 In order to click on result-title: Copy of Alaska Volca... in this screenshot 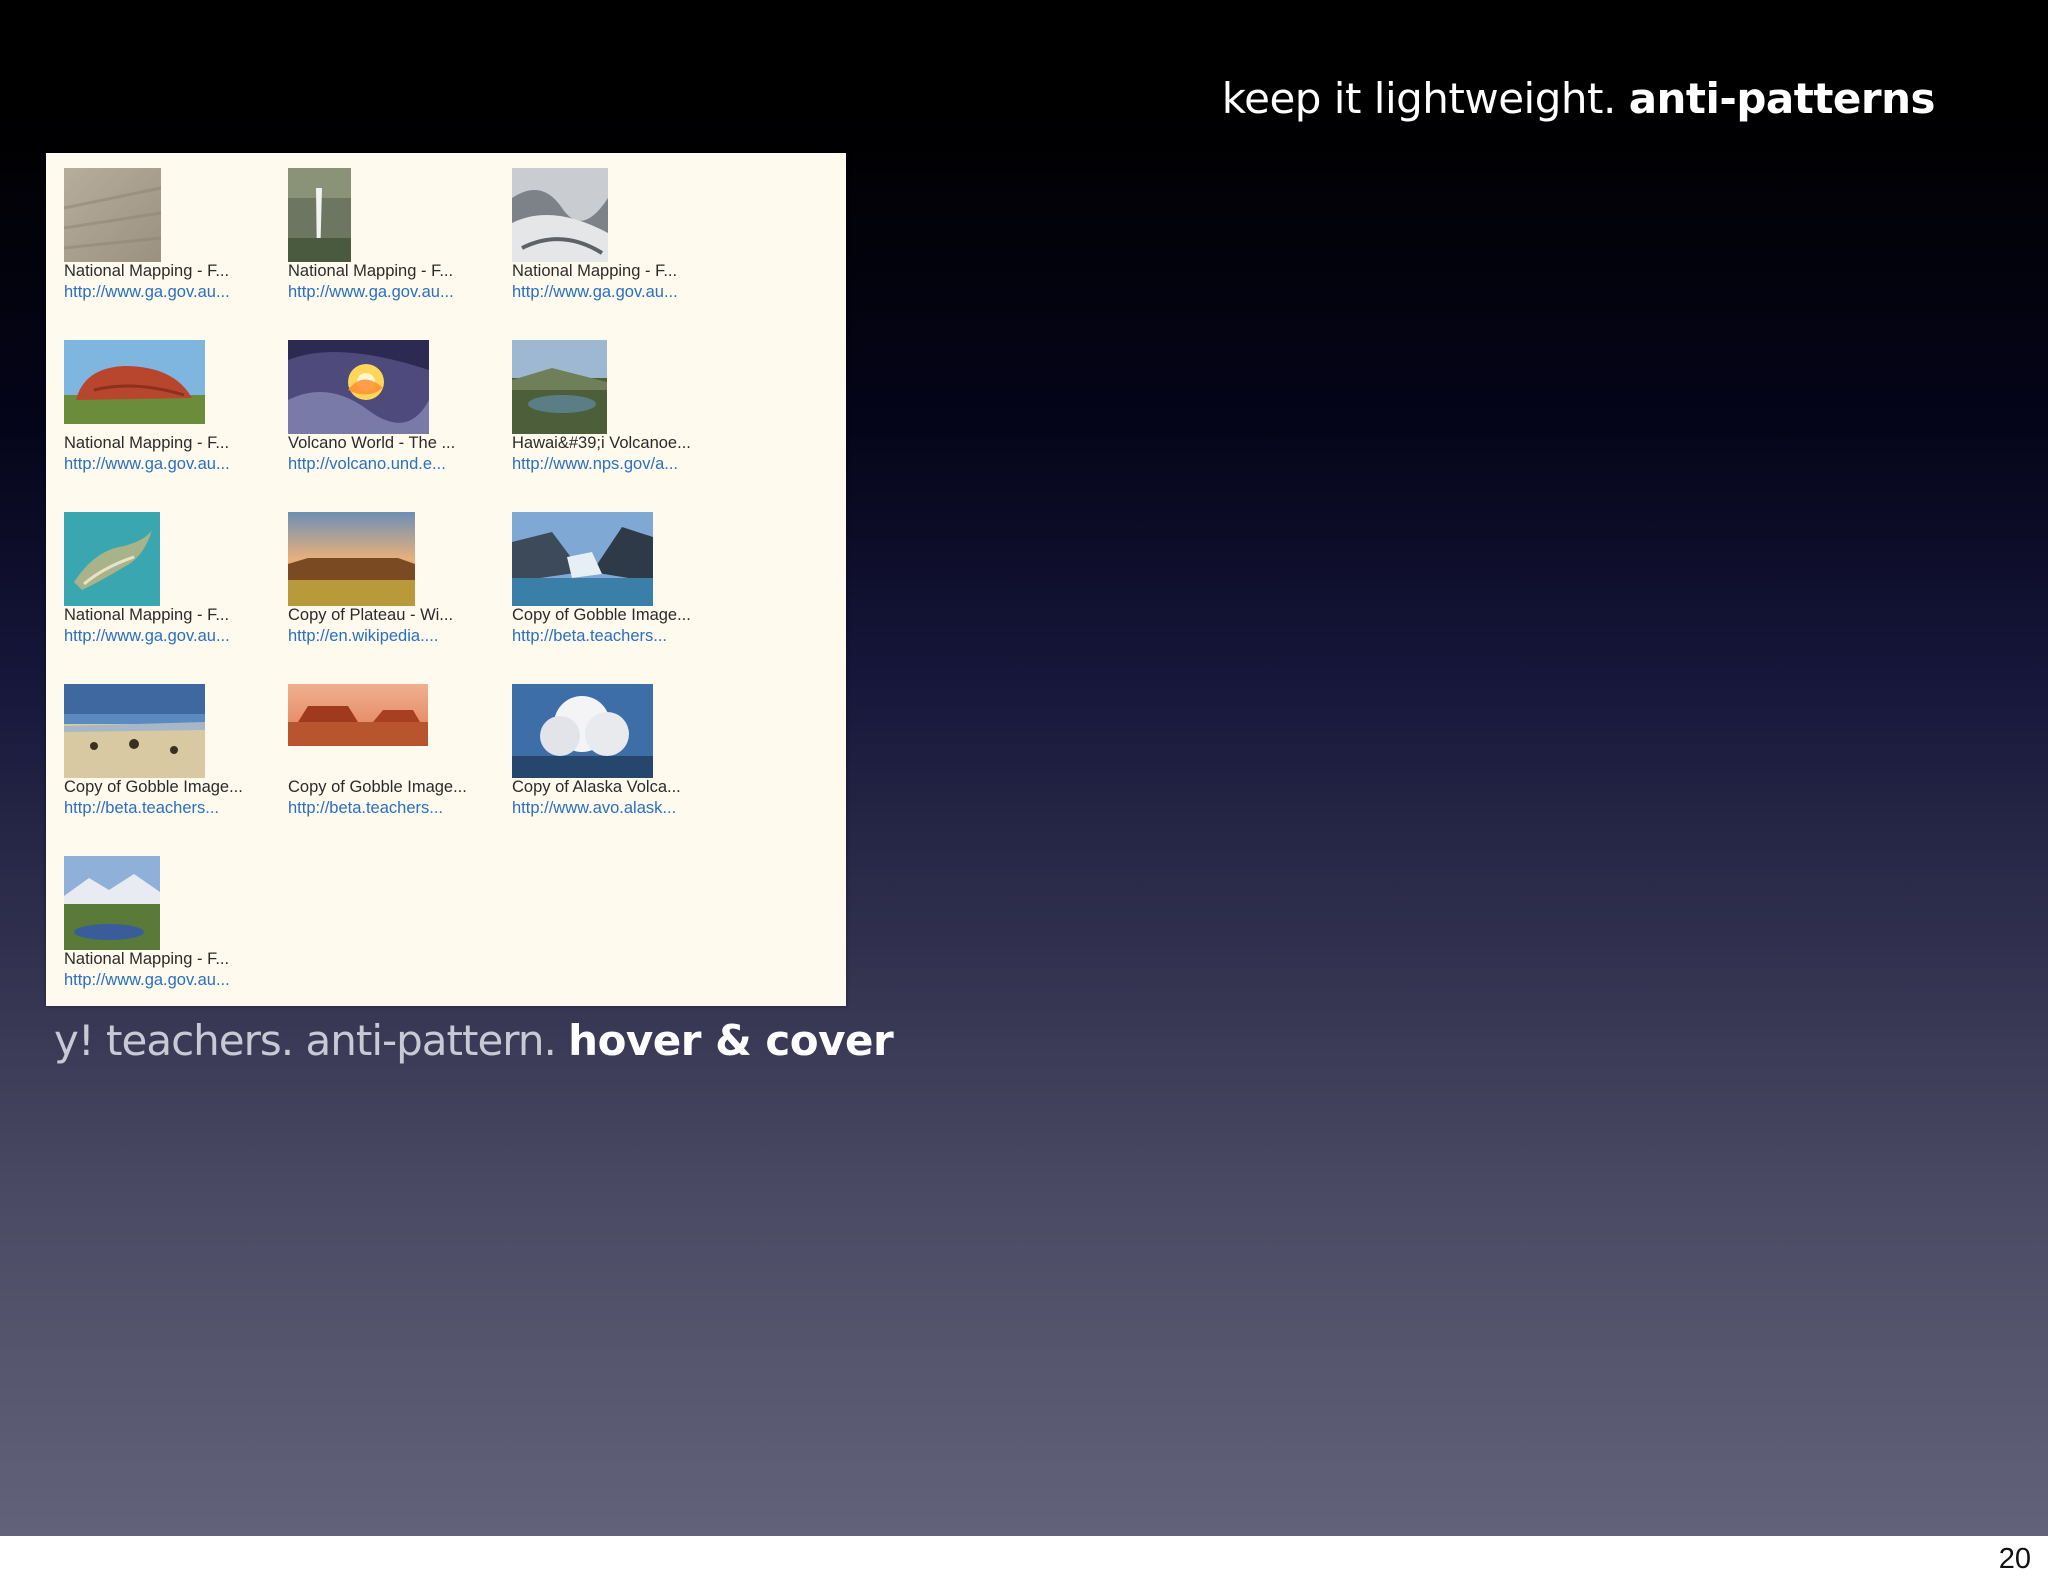, I will do `click(623, 787)`.